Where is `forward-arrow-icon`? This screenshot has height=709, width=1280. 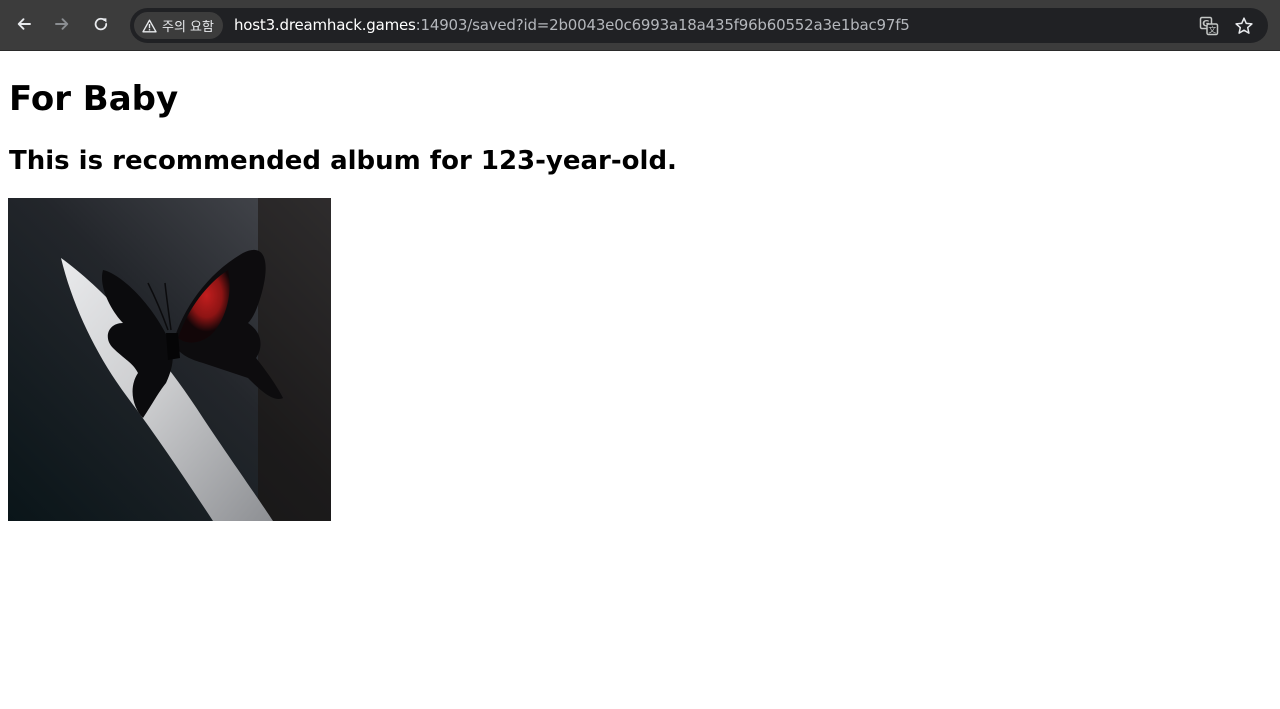 forward-arrow-icon is located at coordinates (62, 24).